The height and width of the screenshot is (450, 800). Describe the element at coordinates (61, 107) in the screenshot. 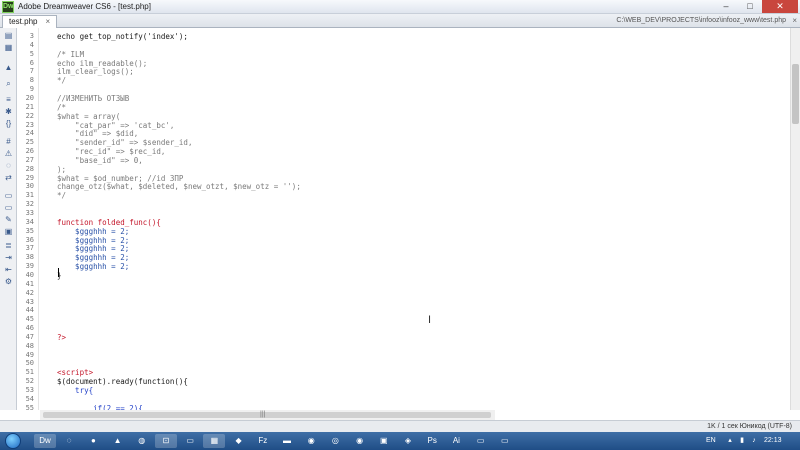

I see `code-line: /*` at that location.